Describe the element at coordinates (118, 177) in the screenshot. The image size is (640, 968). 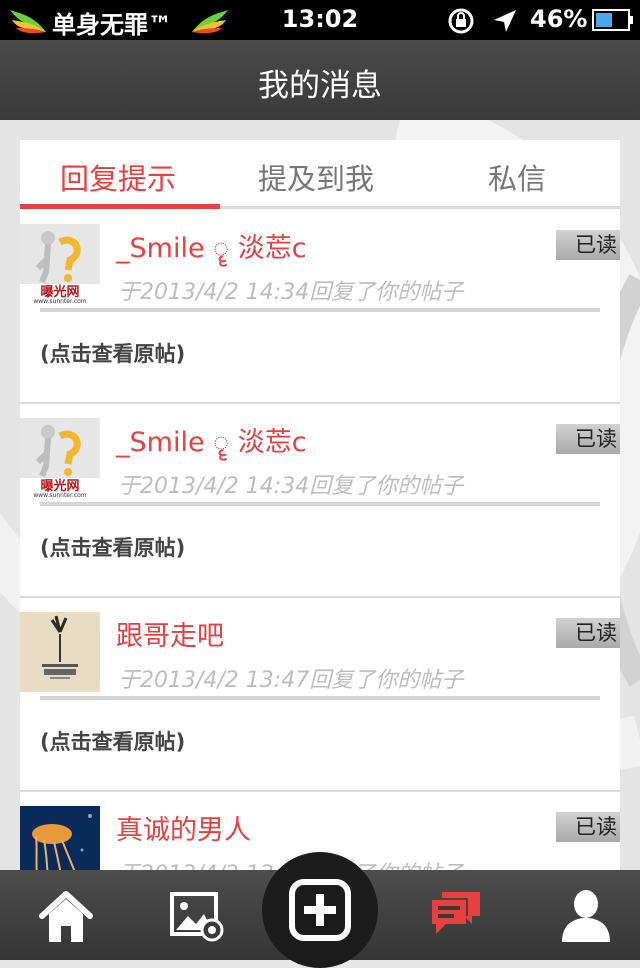
I see `tab-reply-notice: 回复提示` at that location.